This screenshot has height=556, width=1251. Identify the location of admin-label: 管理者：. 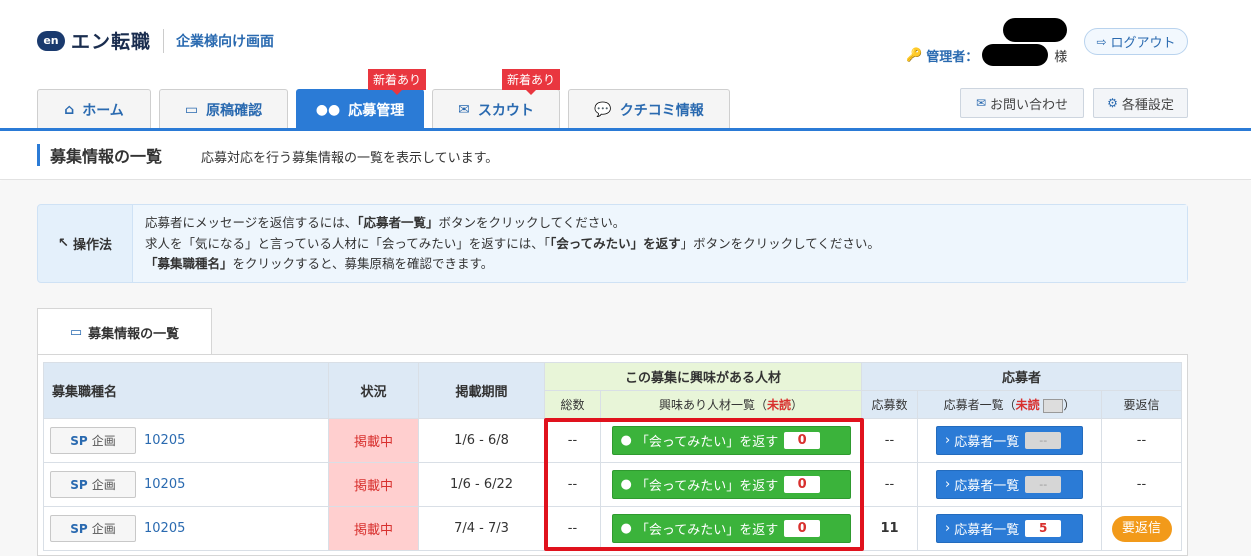
(952, 57).